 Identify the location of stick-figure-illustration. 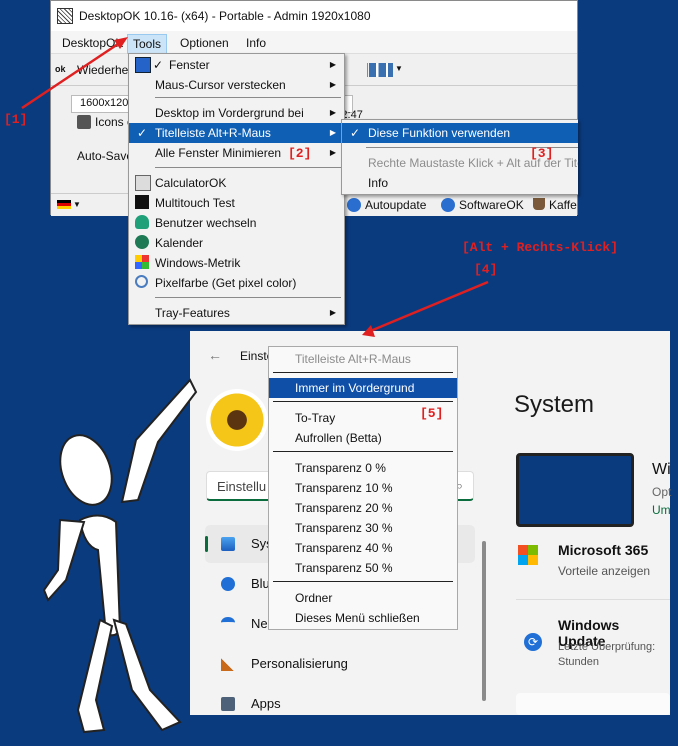
(120, 556).